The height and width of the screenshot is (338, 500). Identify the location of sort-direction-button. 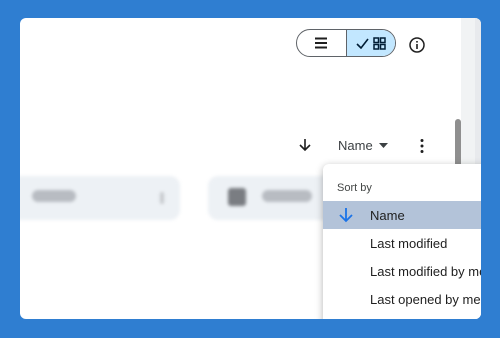
(305, 145).